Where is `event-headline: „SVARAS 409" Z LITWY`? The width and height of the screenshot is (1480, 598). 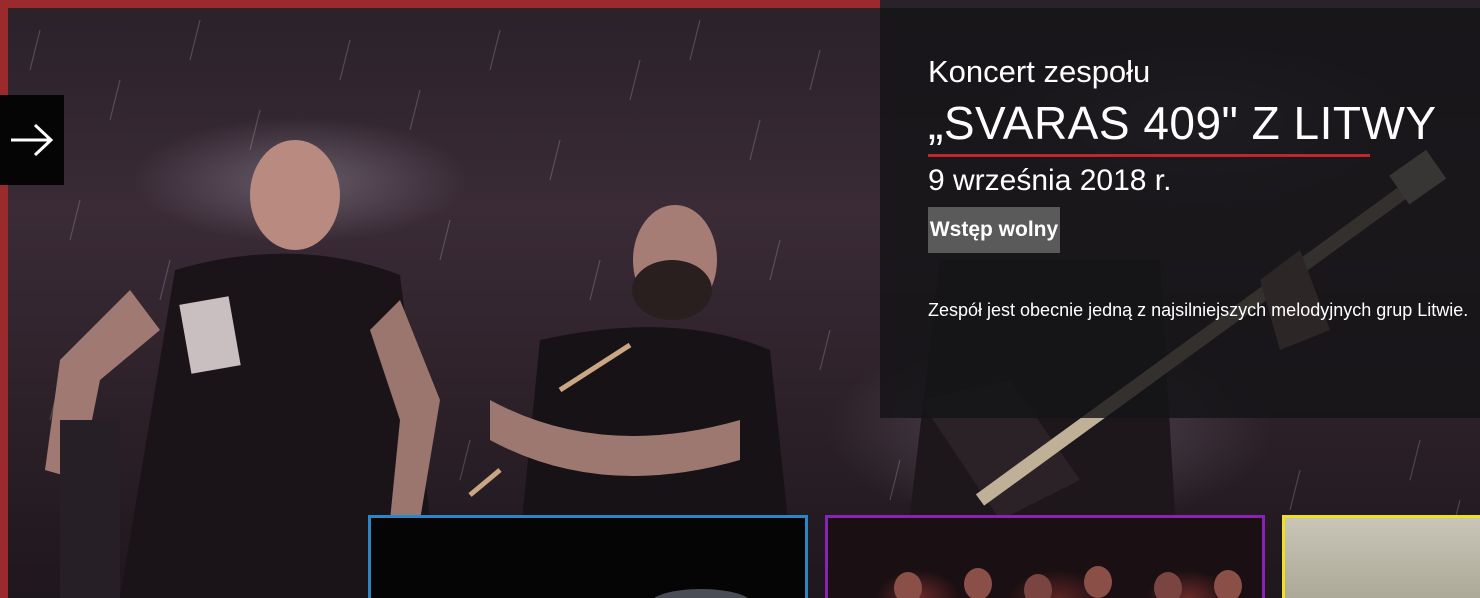
event-headline: „SVARAS 409" Z LITWY is located at coordinates (1182, 123).